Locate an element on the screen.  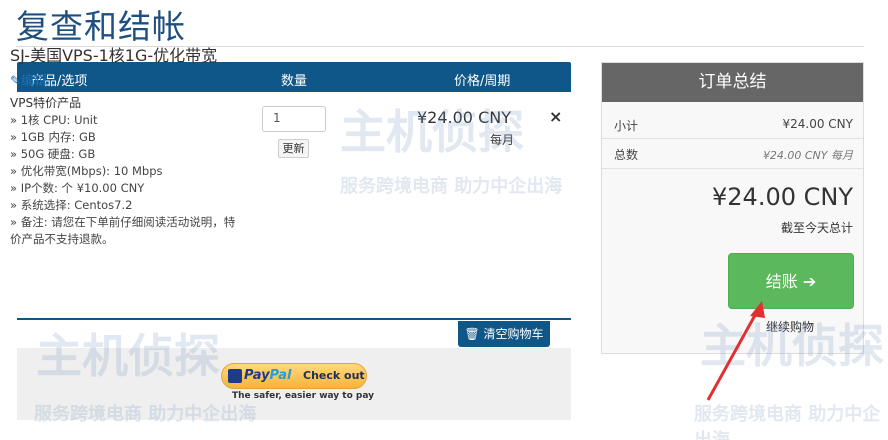
empty-cart-button: 🗑 清空购物车 is located at coordinates (504, 334).